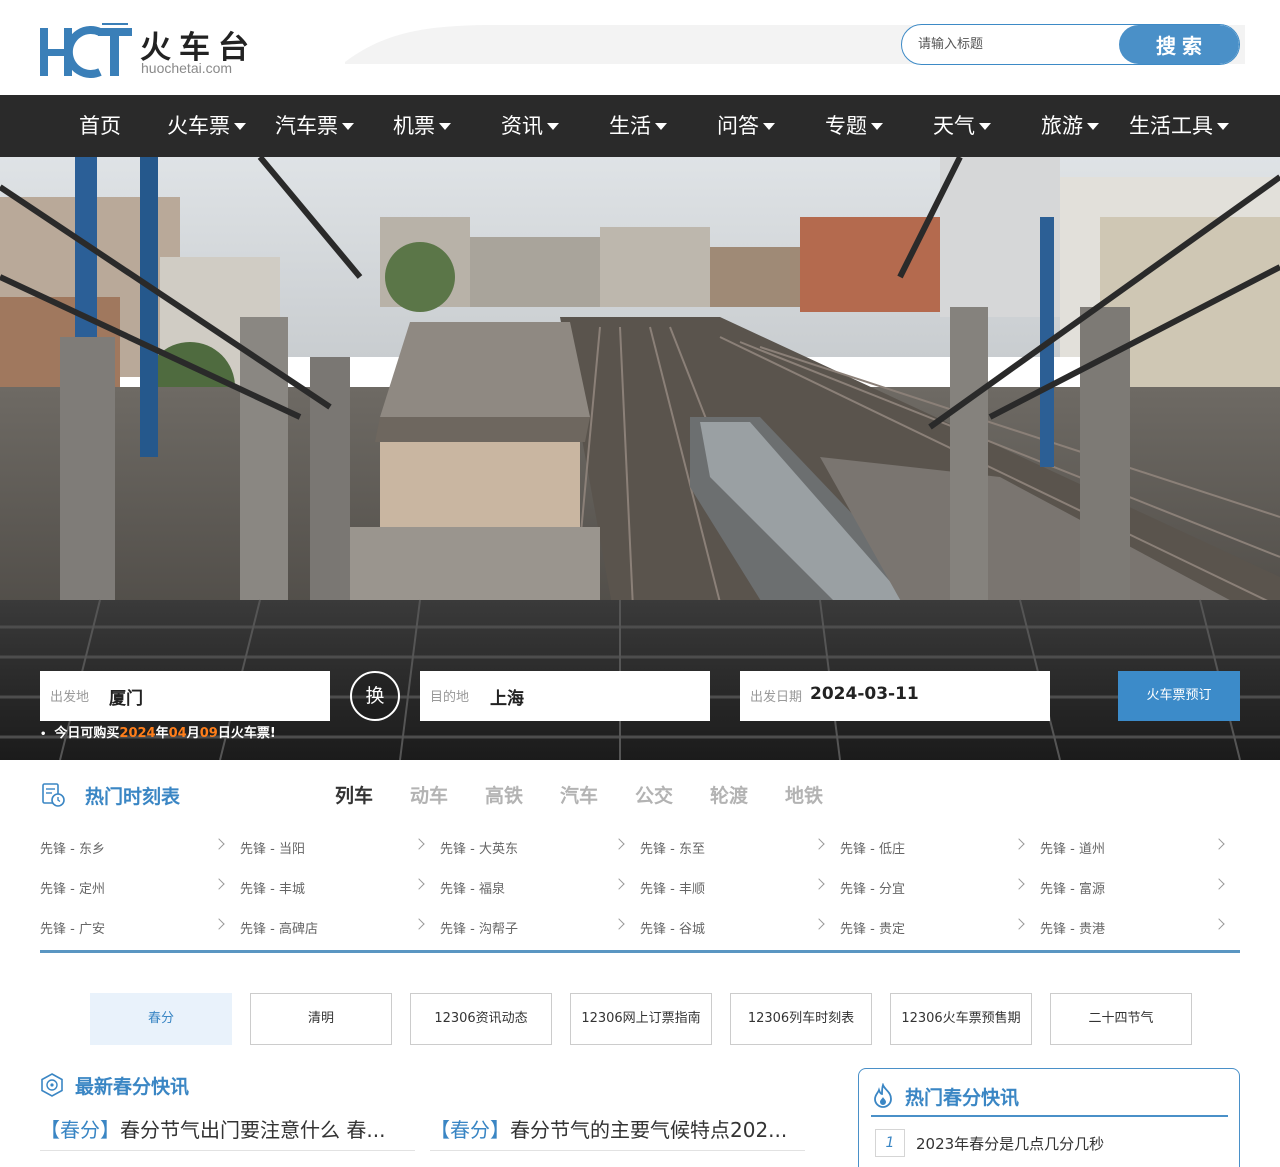 The image size is (1280, 1167). What do you see at coordinates (962, 126) in the screenshot?
I see `nav-item-weather: 天气` at bounding box center [962, 126].